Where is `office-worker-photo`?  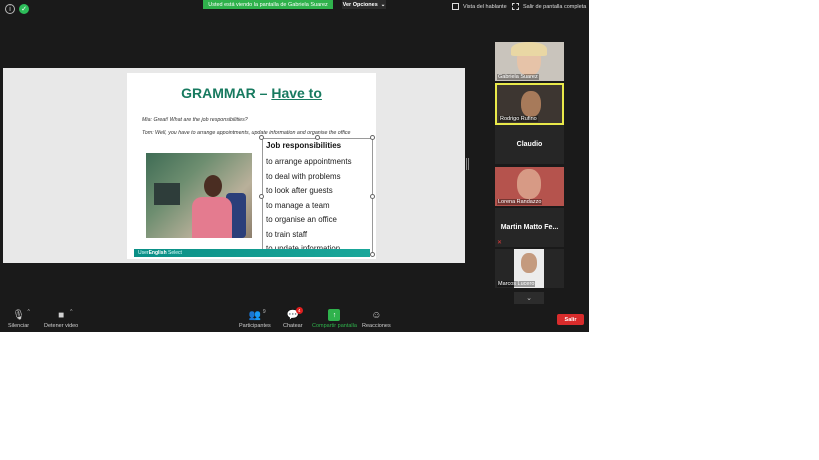 office-worker-photo is located at coordinates (199, 195).